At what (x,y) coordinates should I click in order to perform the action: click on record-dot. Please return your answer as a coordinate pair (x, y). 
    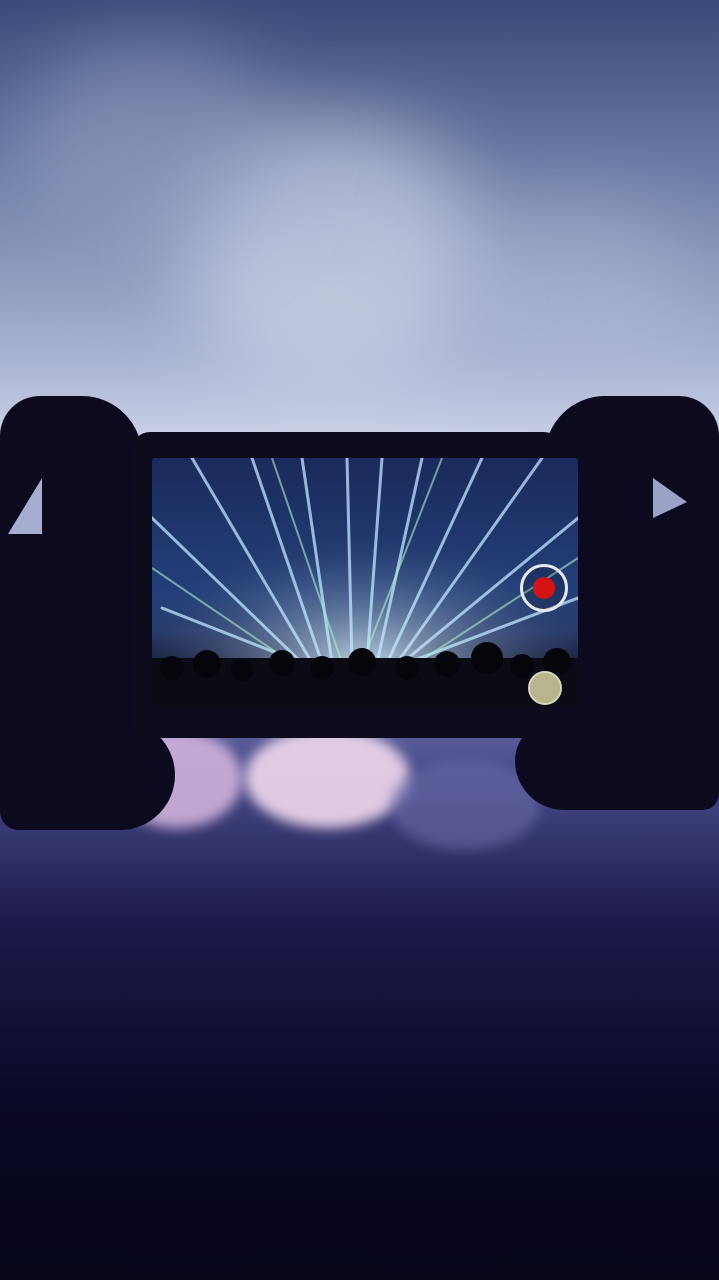
    Looking at the image, I should click on (544, 588).